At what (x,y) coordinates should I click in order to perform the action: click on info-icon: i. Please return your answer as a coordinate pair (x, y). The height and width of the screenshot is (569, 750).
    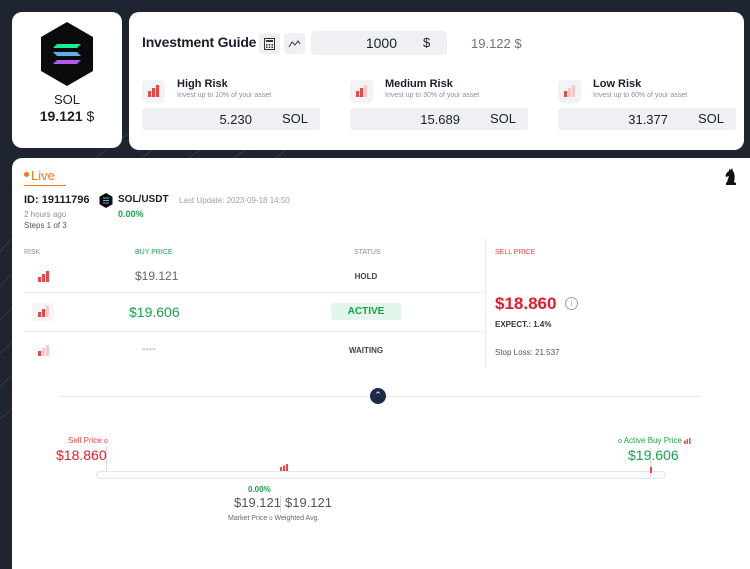
    Looking at the image, I should click on (571, 303).